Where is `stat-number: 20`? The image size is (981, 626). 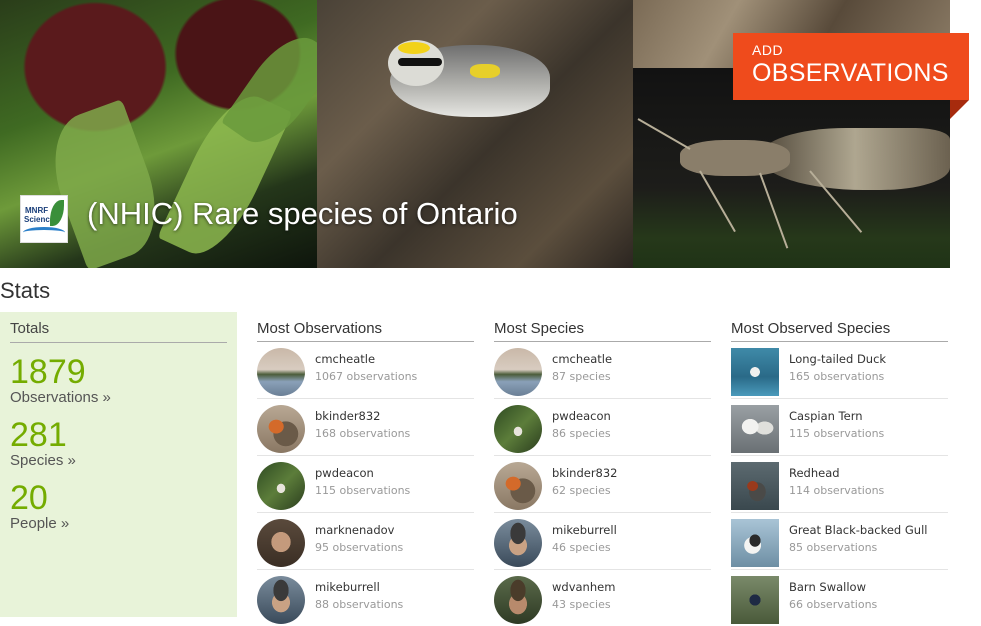 stat-number: 20 is located at coordinates (29, 498).